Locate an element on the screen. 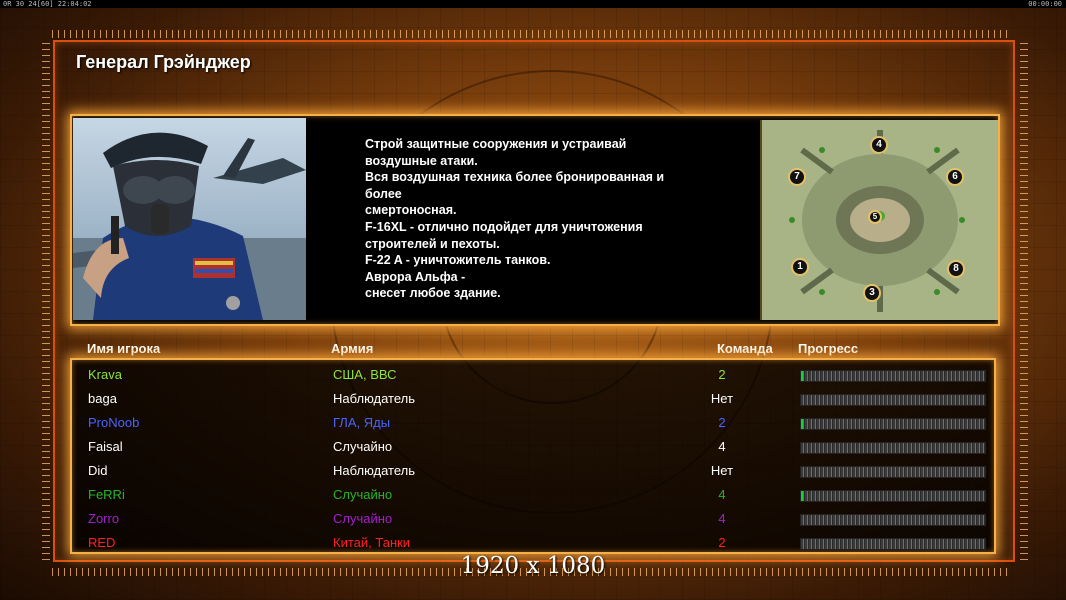 The width and height of the screenshot is (1066, 600). player-row: Did Наблюдатель Нет is located at coordinates (535, 471).